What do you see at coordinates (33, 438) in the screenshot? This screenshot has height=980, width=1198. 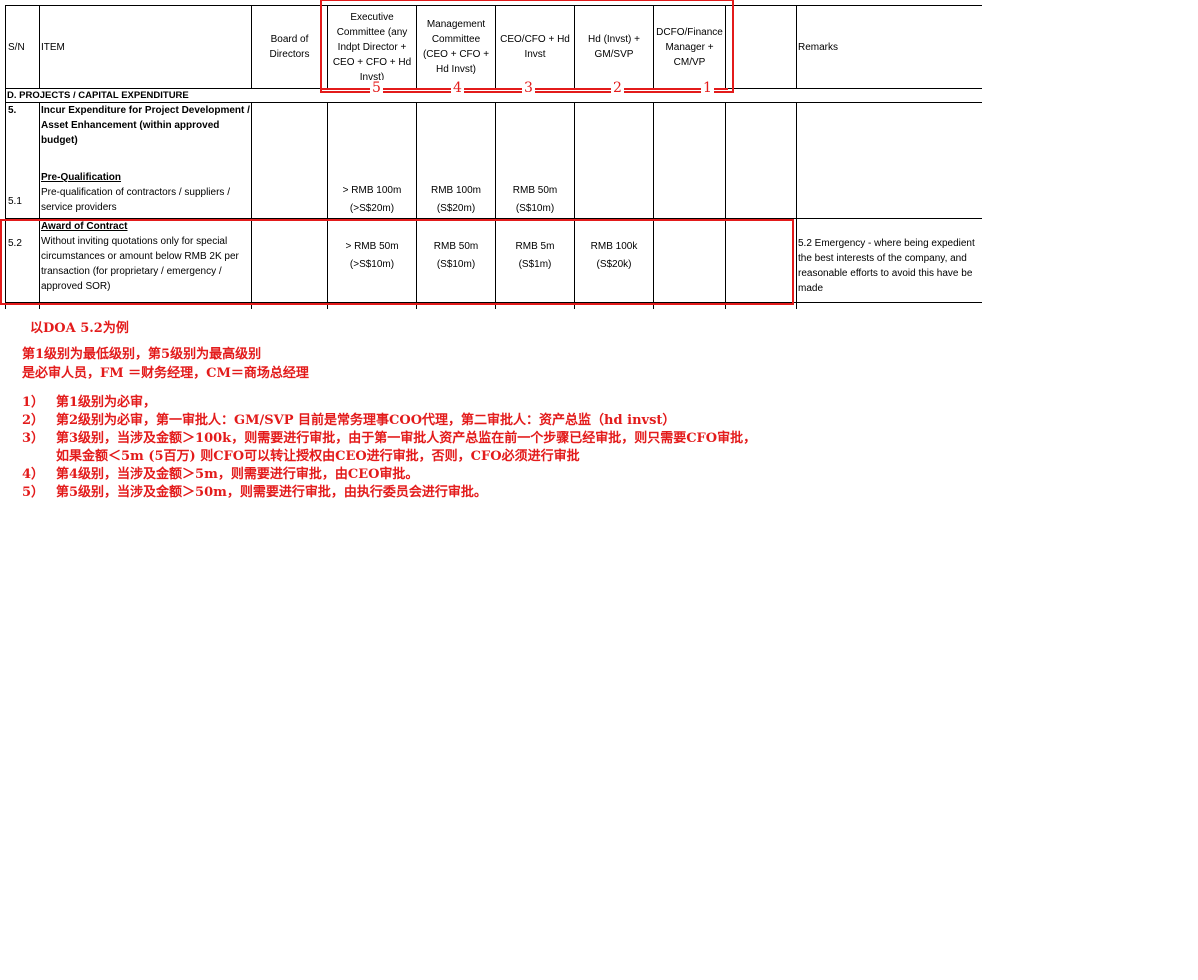 I see `rule-number: 3）` at bounding box center [33, 438].